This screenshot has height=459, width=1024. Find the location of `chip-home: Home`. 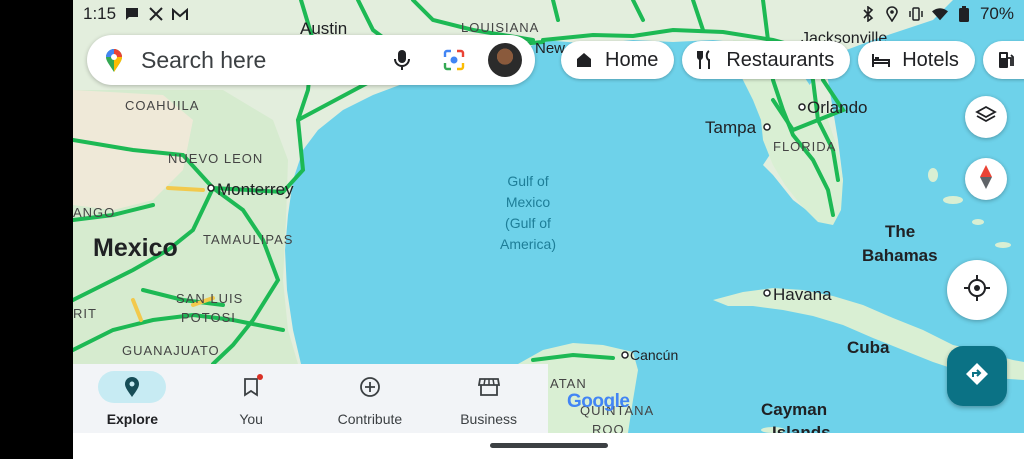

chip-home: Home is located at coordinates (618, 60).